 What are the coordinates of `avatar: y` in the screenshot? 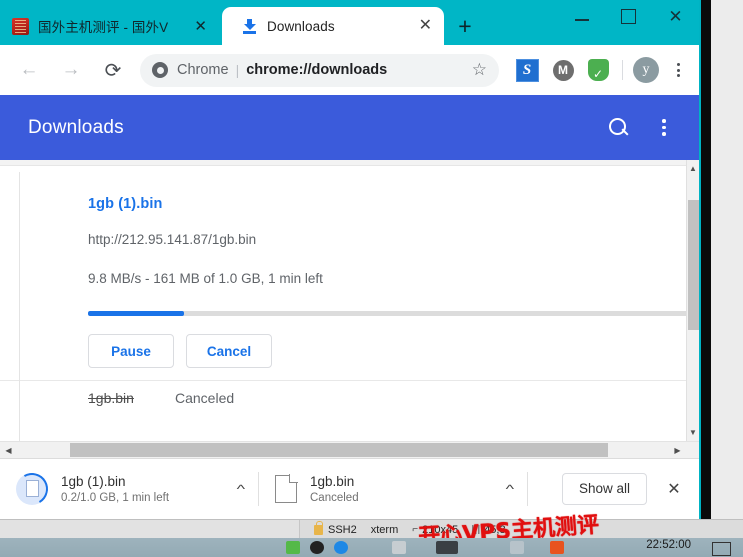 It's located at (646, 70).